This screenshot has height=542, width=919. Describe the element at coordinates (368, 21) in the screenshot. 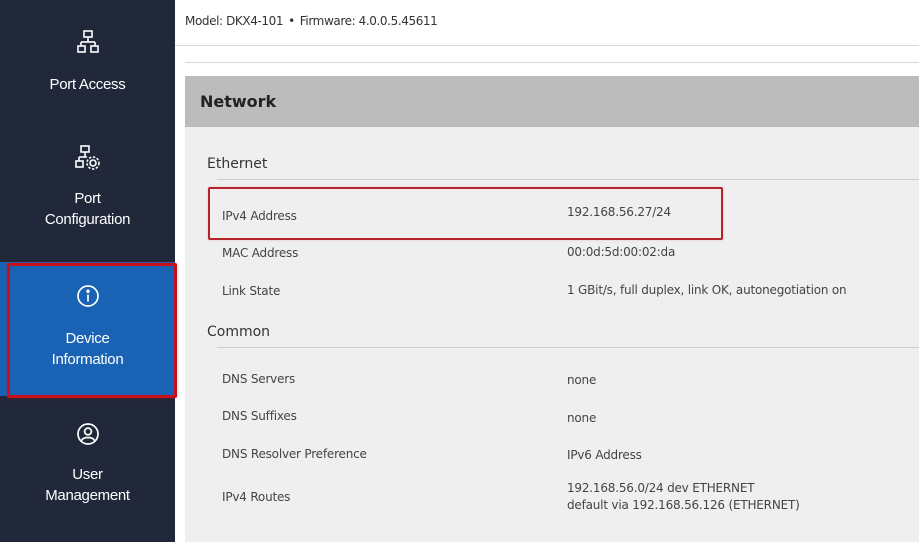

I see `firmware-text: Firmware: 4.0.0.5.45611` at that location.